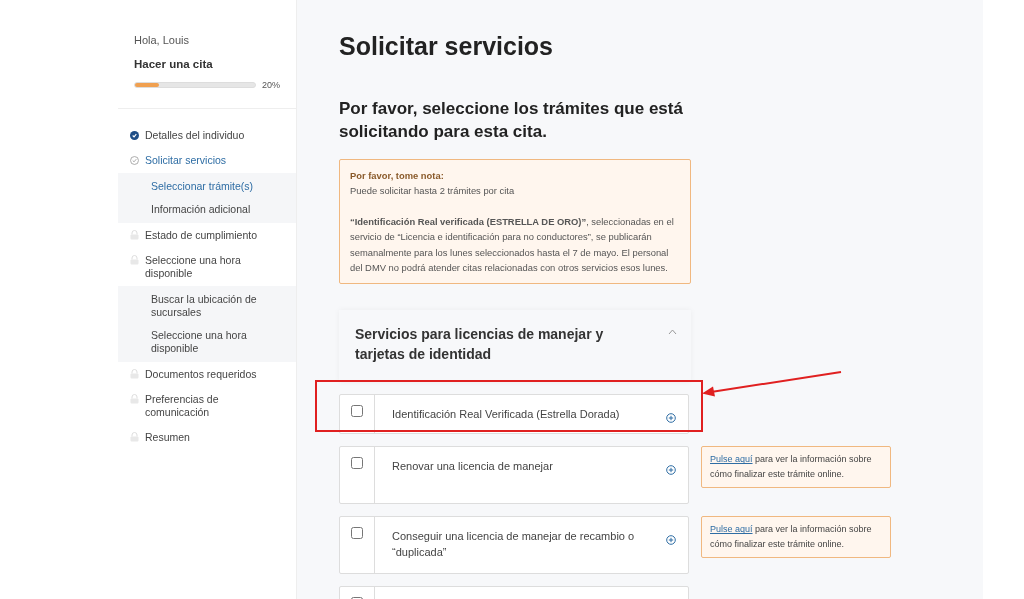  I want to click on substep-item: Información adicional, so click(207, 209).